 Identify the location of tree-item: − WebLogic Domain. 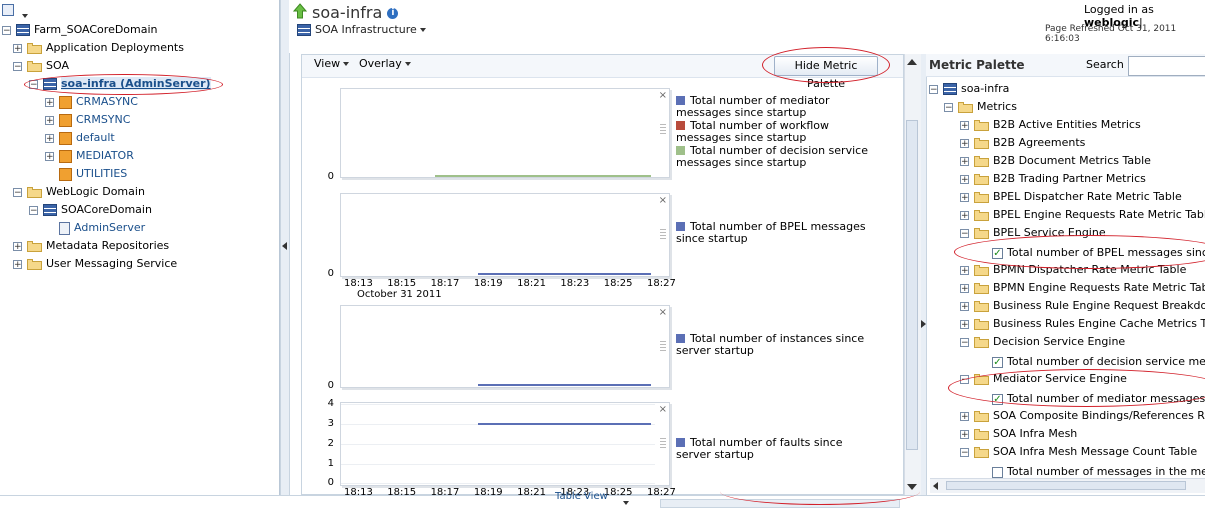
(79, 192).